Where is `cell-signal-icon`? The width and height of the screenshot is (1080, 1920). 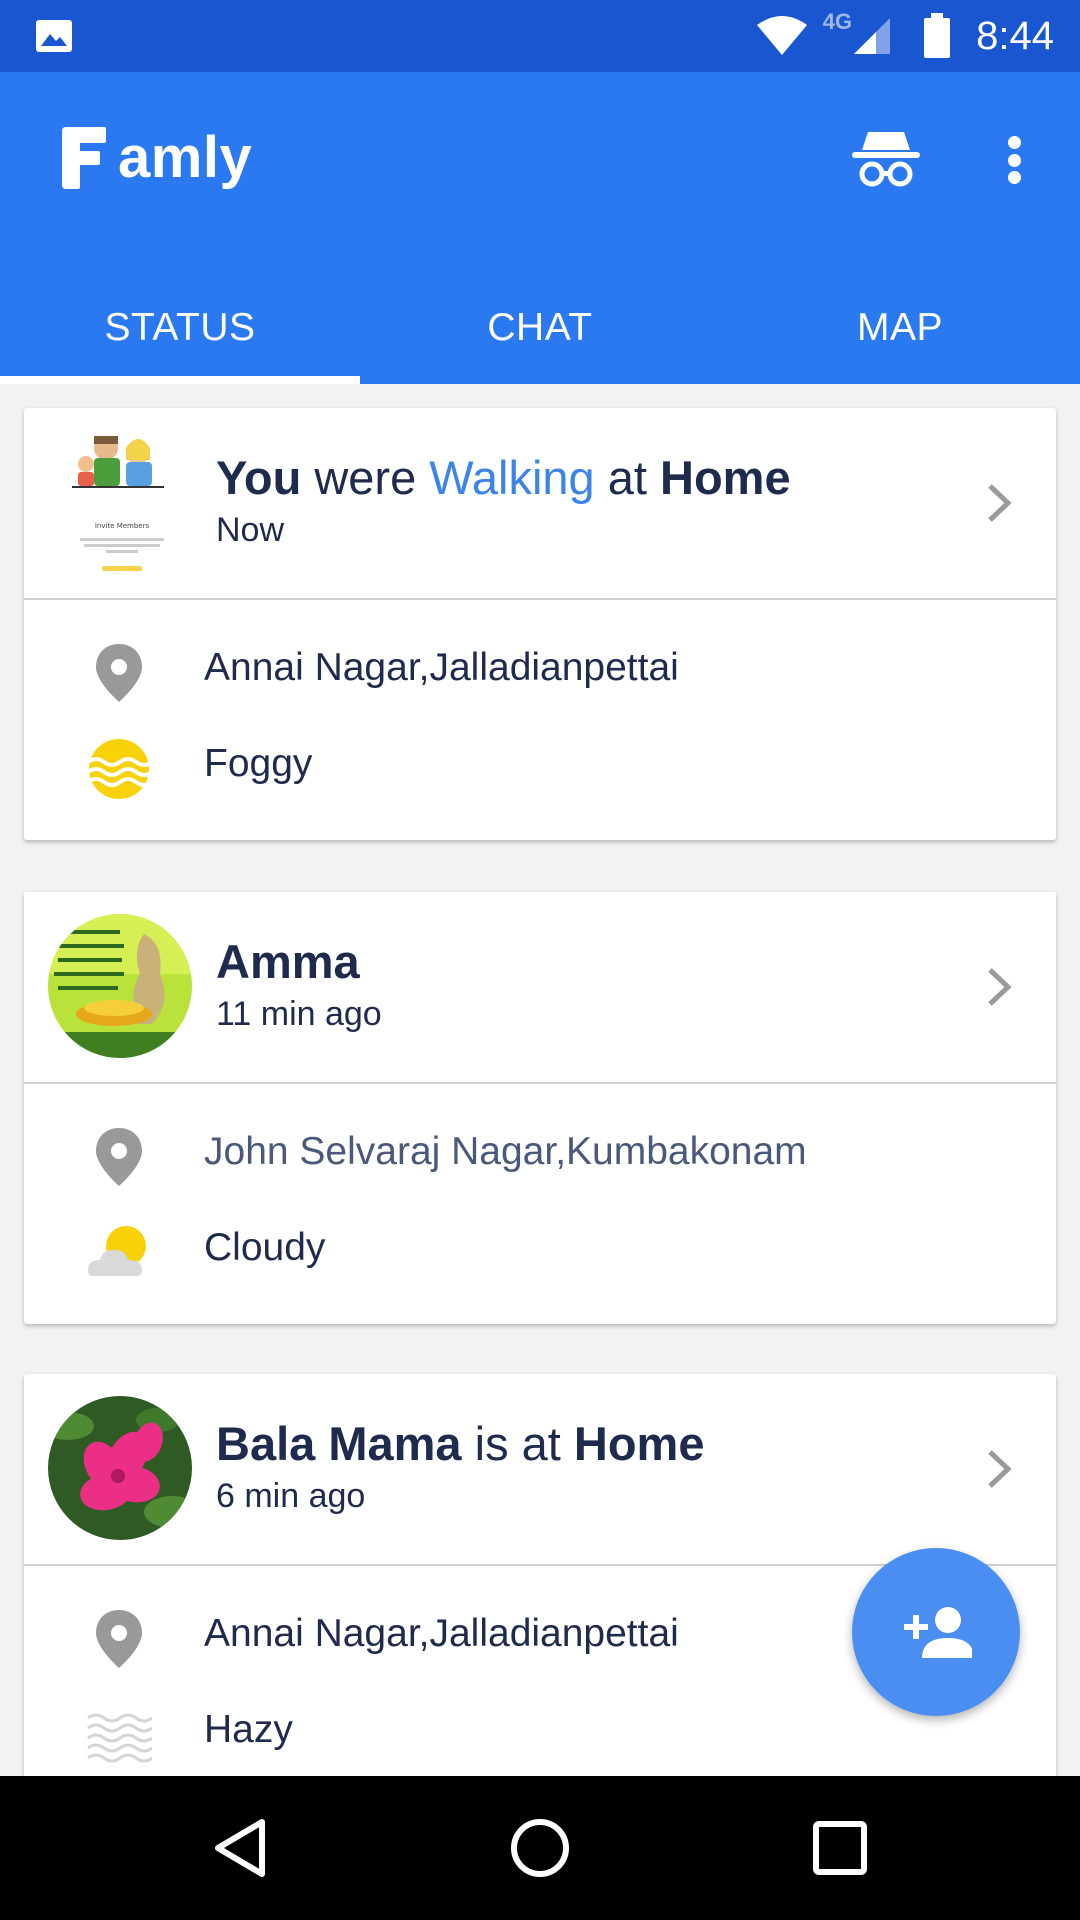
cell-signal-icon is located at coordinates (872, 36).